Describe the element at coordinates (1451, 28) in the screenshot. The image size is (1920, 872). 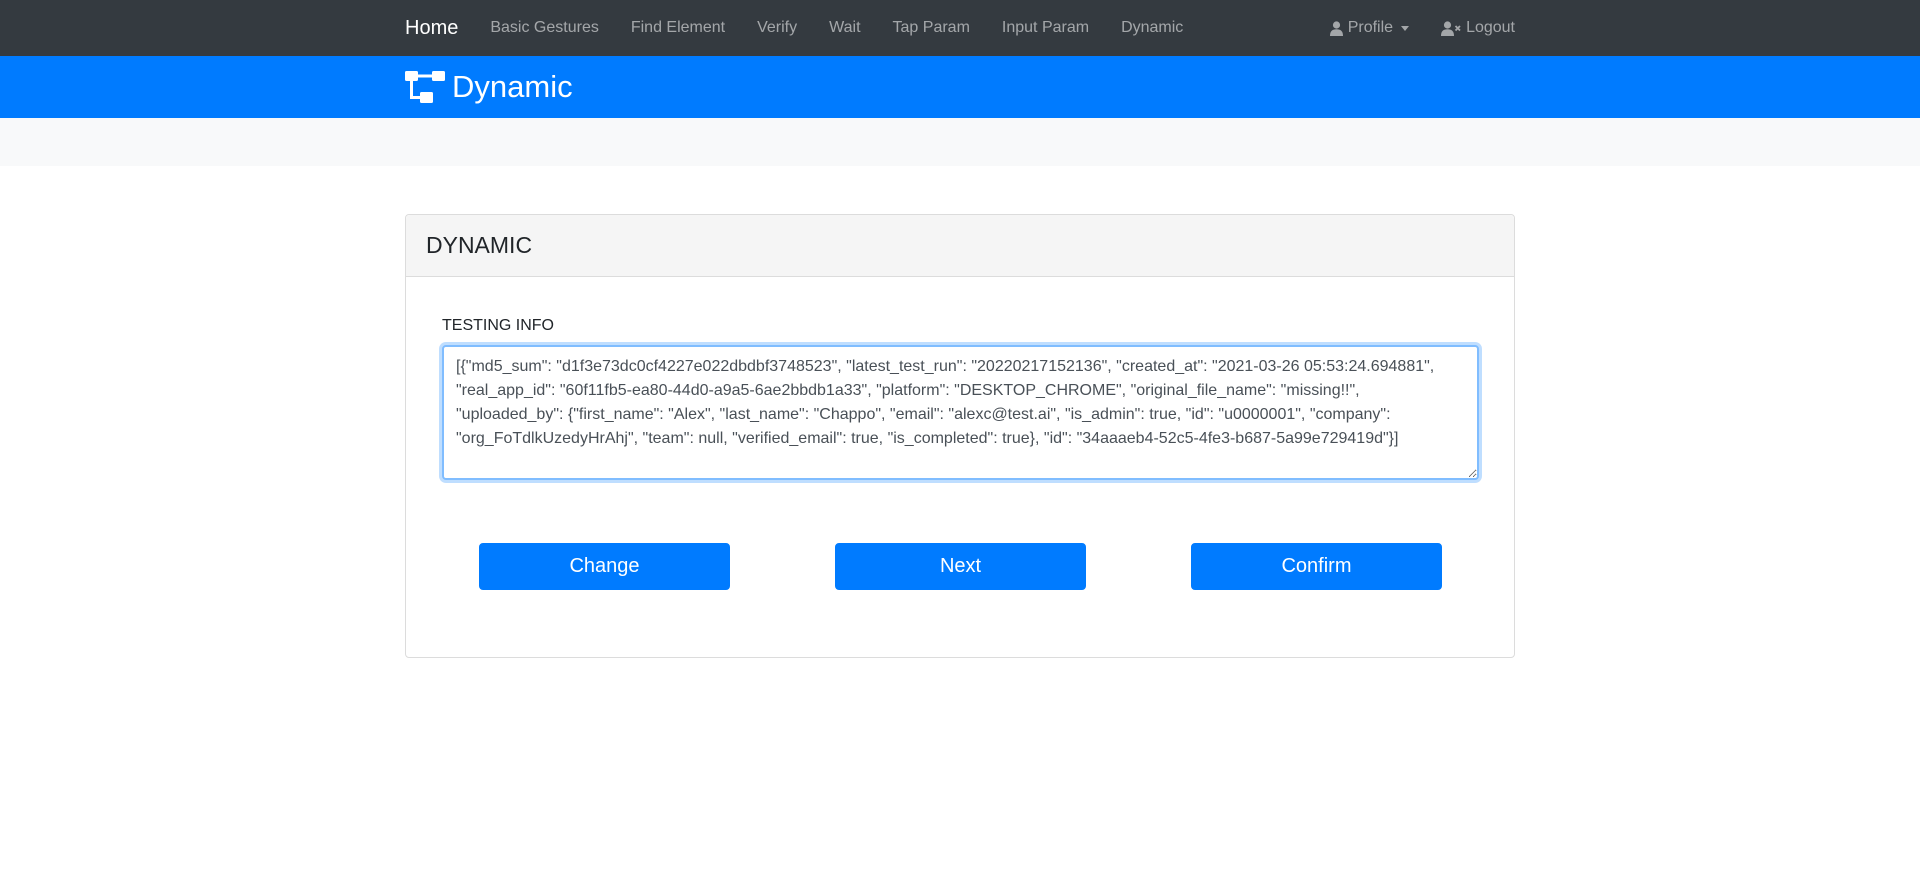
I see `user-times-icon` at that location.